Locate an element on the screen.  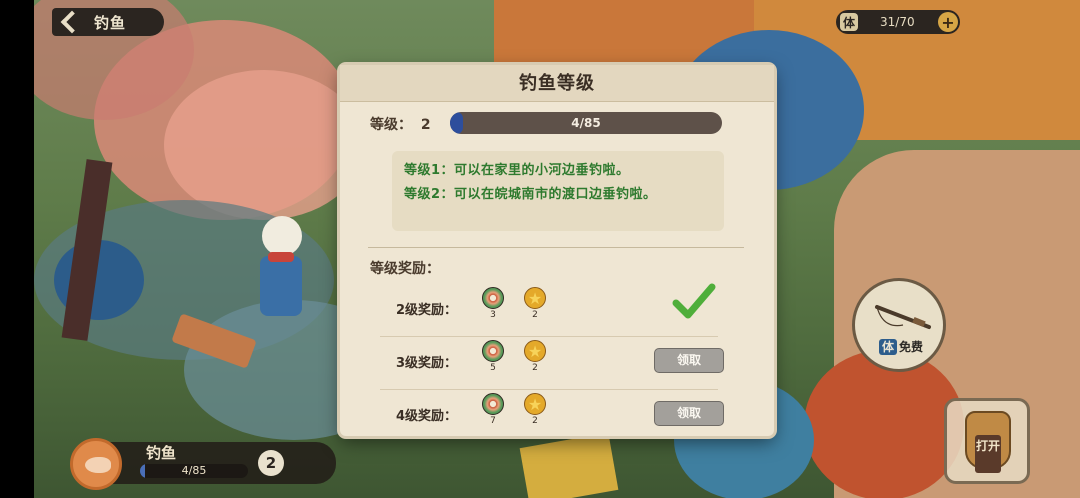
reward-count: 5 is located at coordinates (493, 368).